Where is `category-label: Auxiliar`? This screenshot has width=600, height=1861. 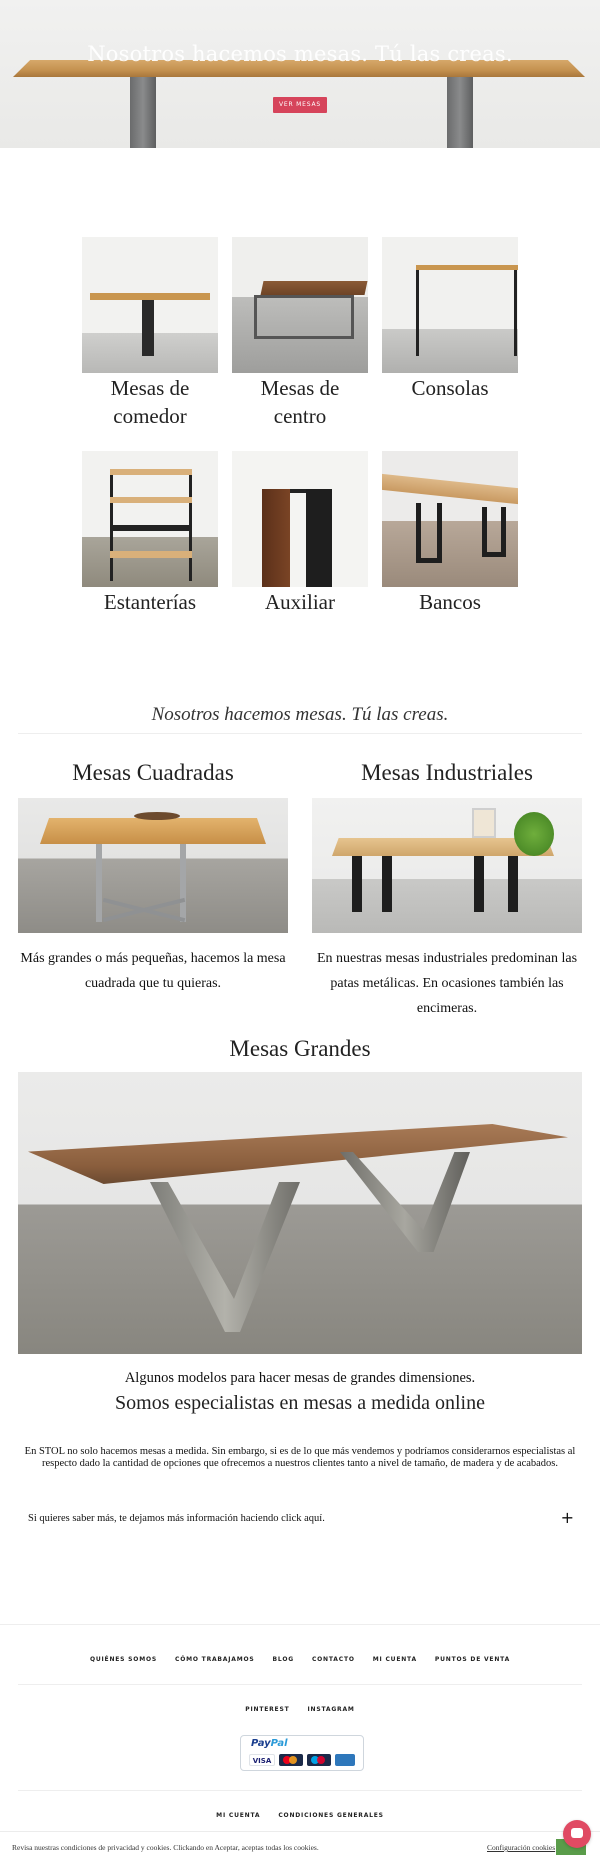
category-label: Auxiliar is located at coordinates (300, 602).